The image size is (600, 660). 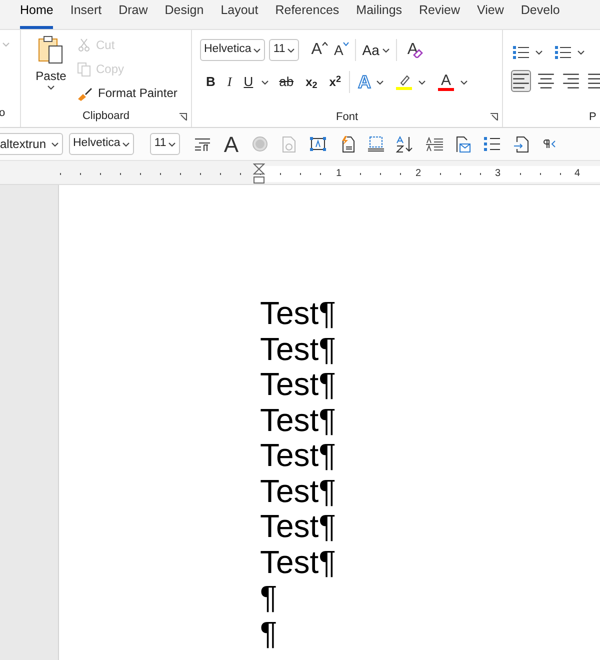 I want to click on ribbon-tab: View, so click(x=490, y=15).